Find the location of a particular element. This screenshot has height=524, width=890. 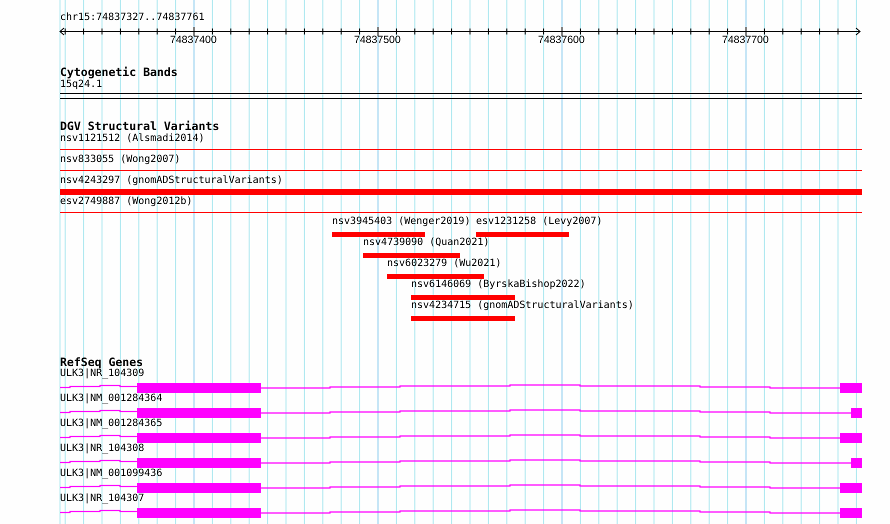

tick-label: 74837700 is located at coordinates (745, 40).